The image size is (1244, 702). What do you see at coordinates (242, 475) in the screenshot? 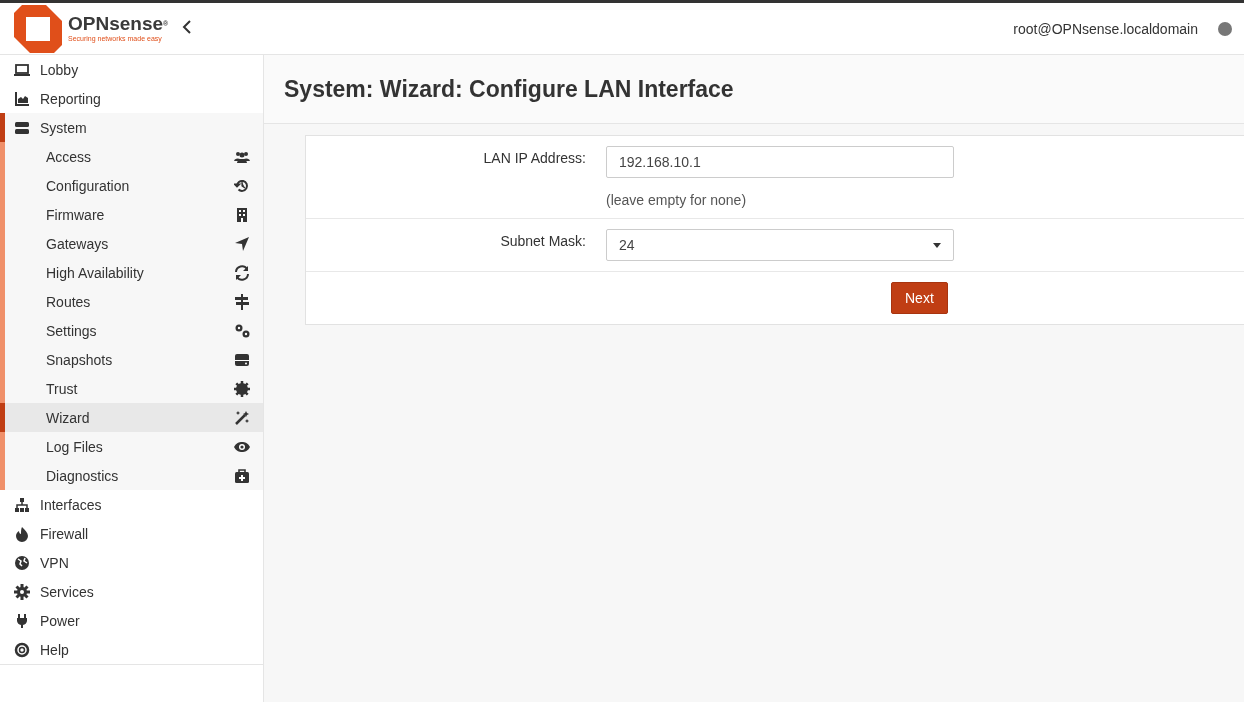
I see `medkit-icon` at bounding box center [242, 475].